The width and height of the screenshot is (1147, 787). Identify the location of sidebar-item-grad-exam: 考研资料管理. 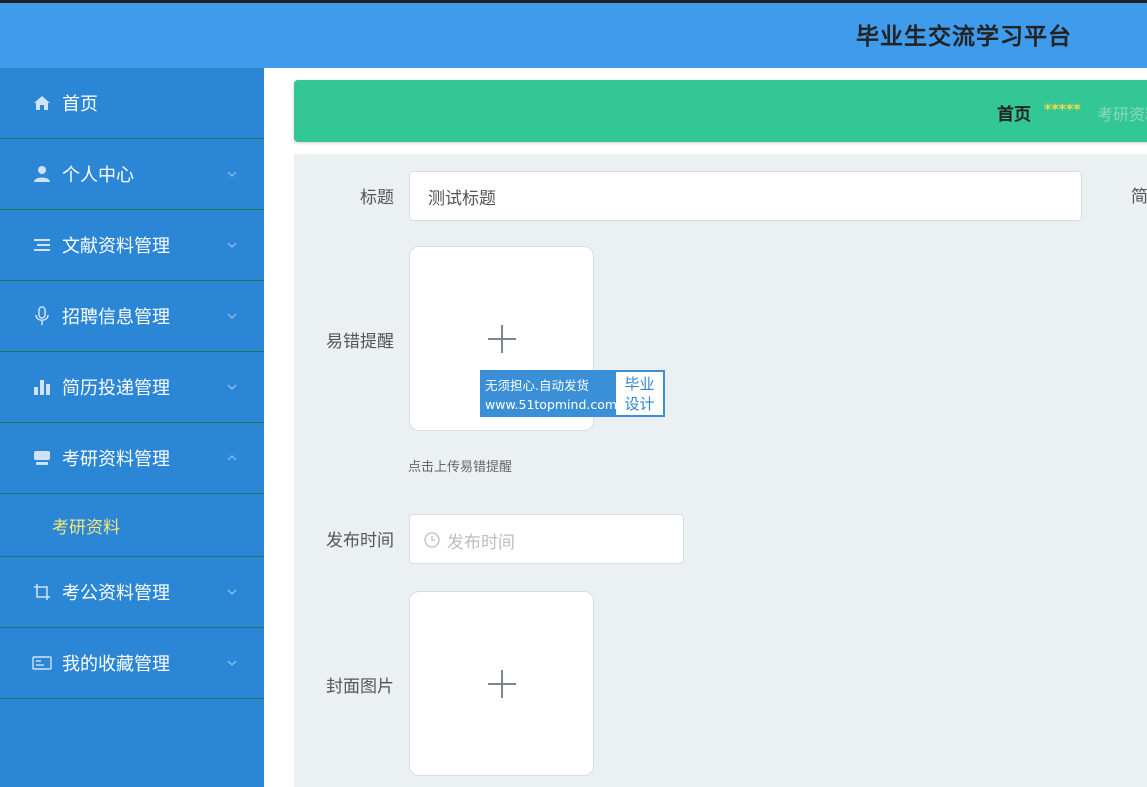
(132, 458).